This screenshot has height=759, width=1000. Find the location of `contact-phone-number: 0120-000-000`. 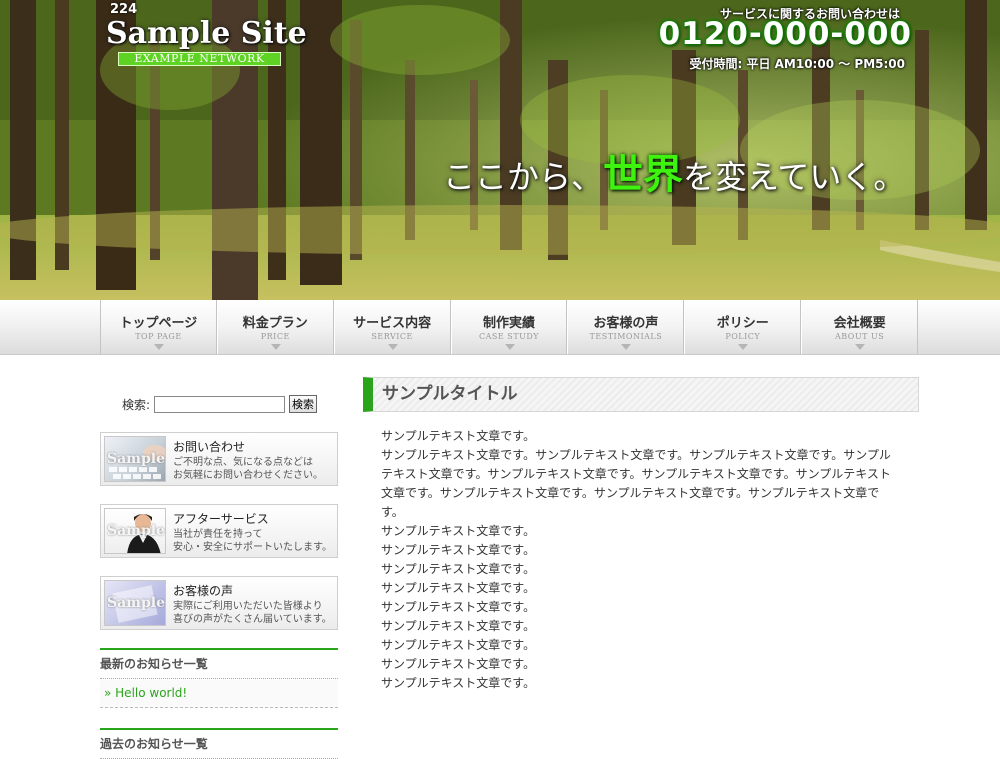

contact-phone-number: 0120-000-000 is located at coordinates (785, 34).